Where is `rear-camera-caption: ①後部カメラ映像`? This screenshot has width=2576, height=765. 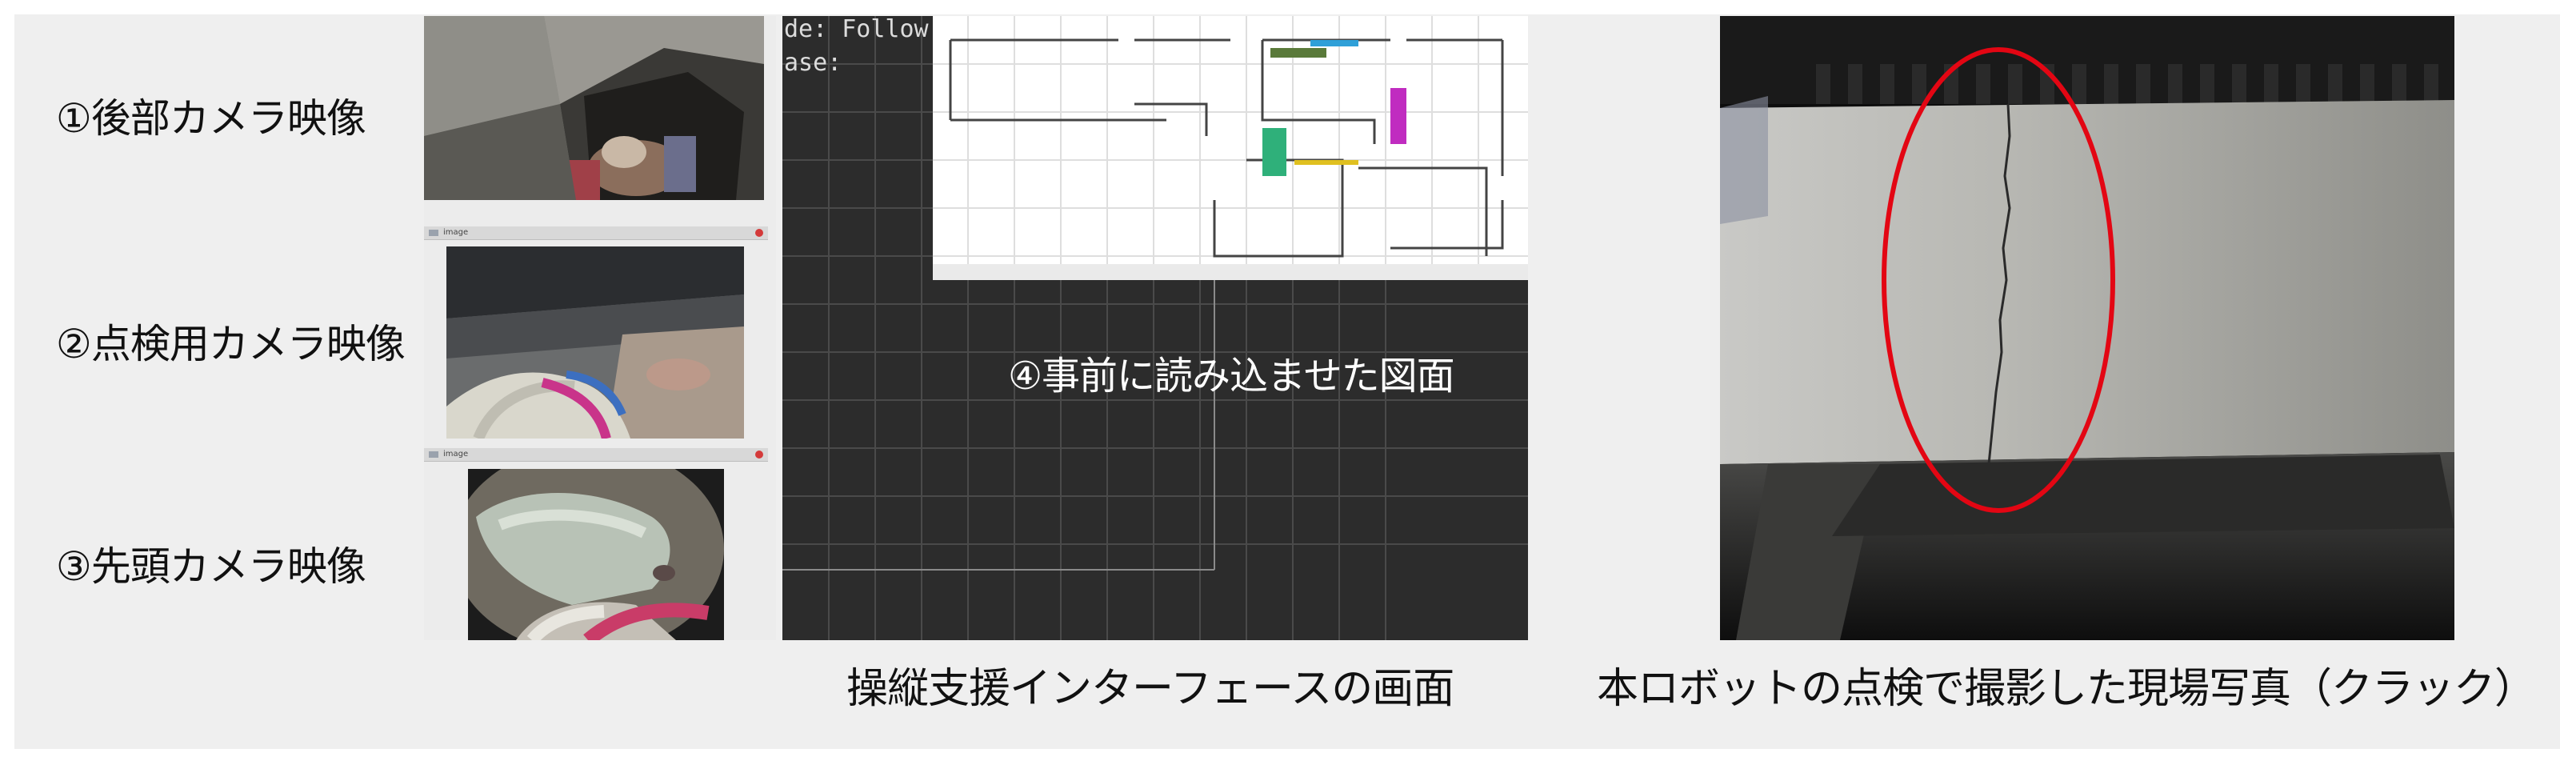
rear-camera-caption: ①後部カメラ映像 is located at coordinates (211, 119).